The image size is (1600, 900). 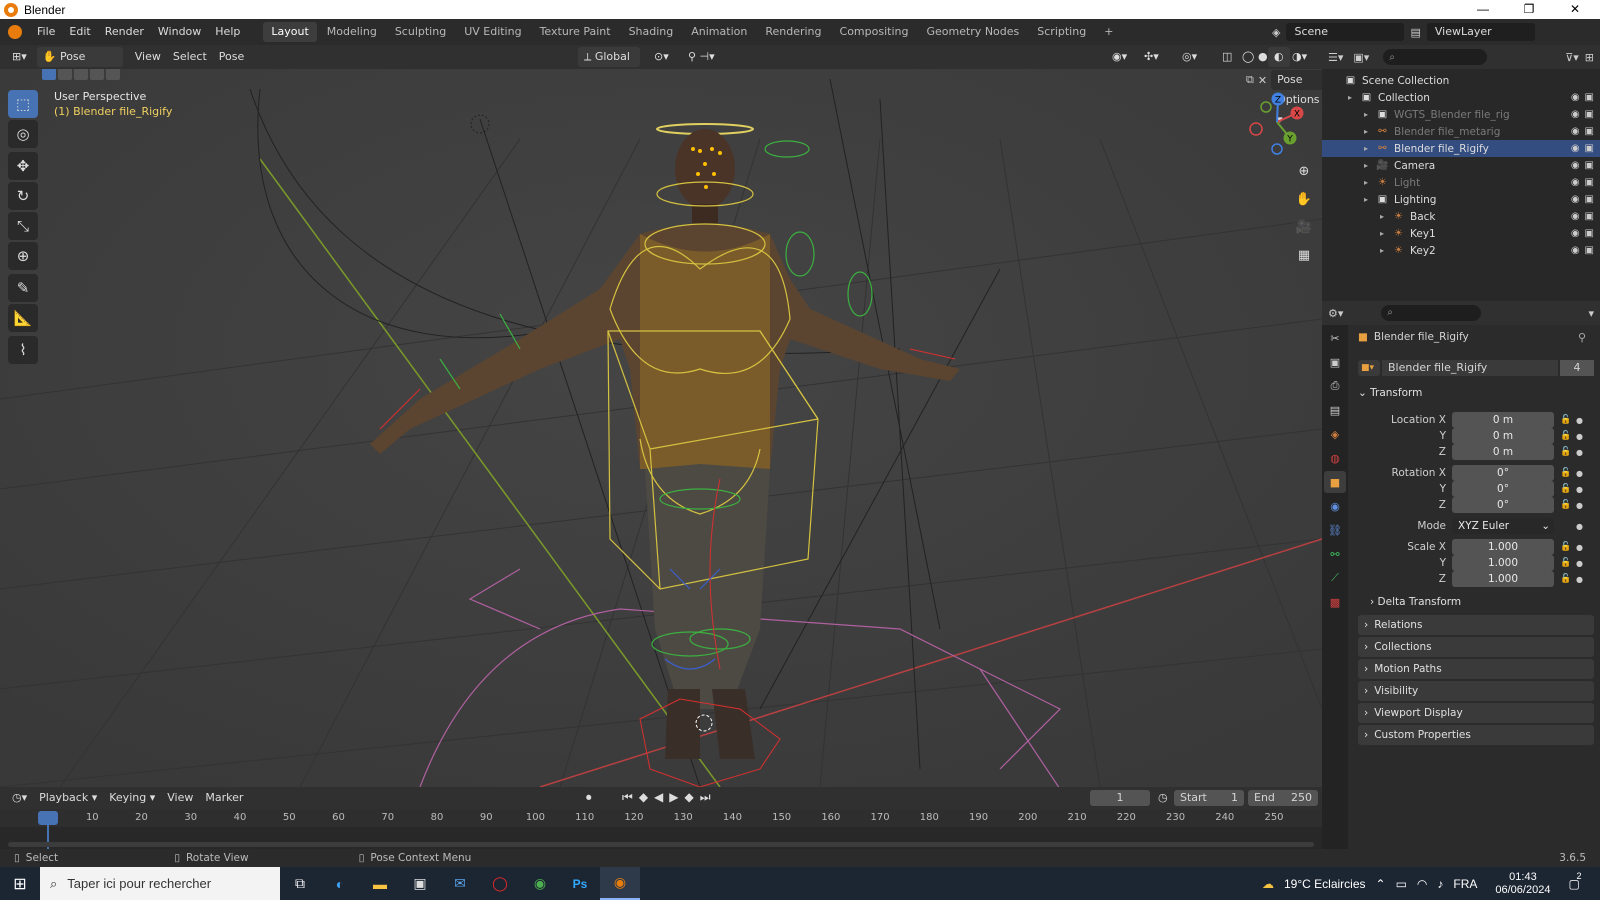 I want to click on cursor-icon: ◎, so click(x=23, y=134).